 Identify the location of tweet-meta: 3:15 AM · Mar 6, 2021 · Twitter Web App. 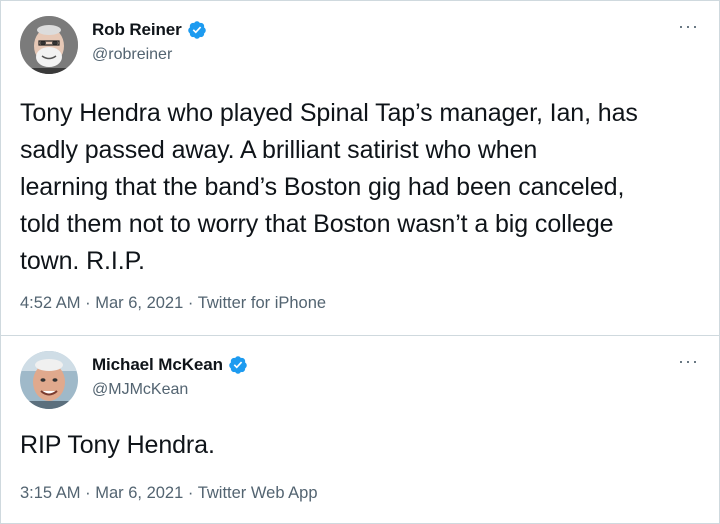
(169, 493).